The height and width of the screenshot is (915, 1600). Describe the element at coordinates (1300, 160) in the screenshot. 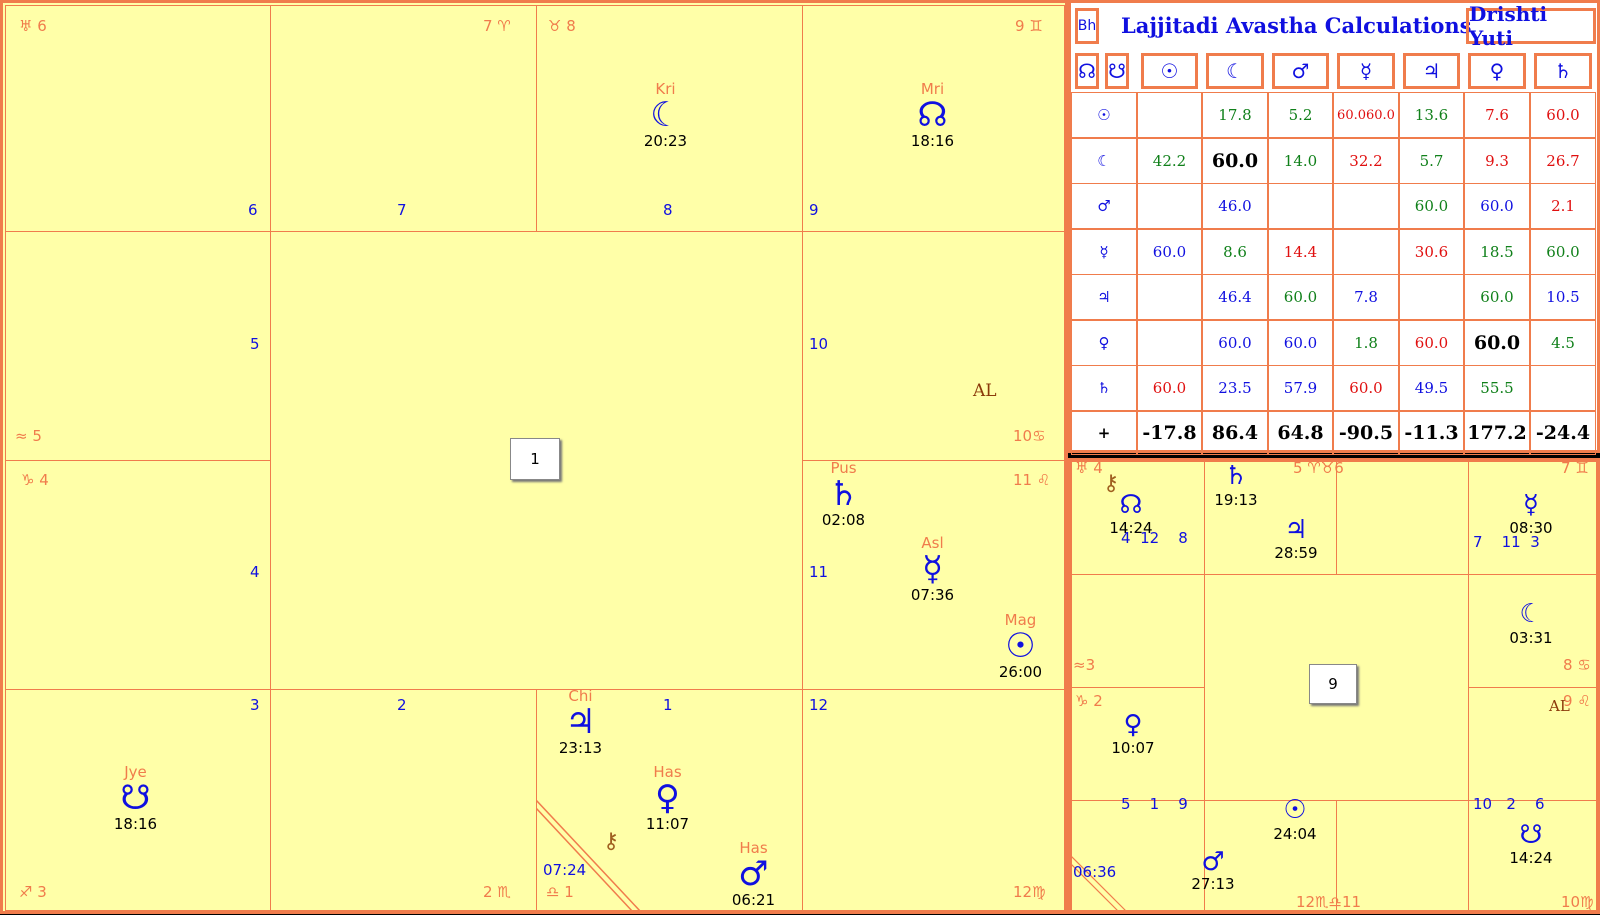

I see `table-cell: 14.0` at that location.